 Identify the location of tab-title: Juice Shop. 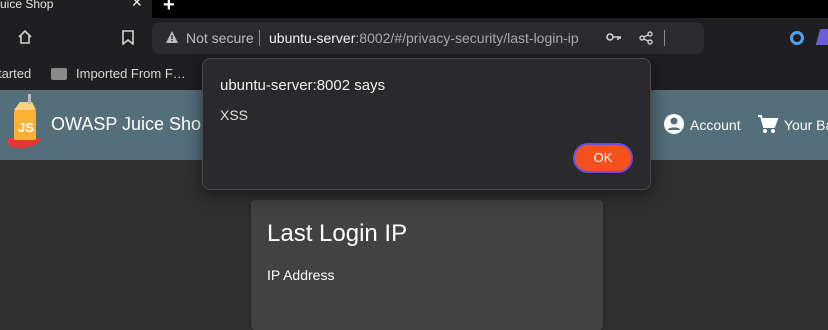
(27, 5).